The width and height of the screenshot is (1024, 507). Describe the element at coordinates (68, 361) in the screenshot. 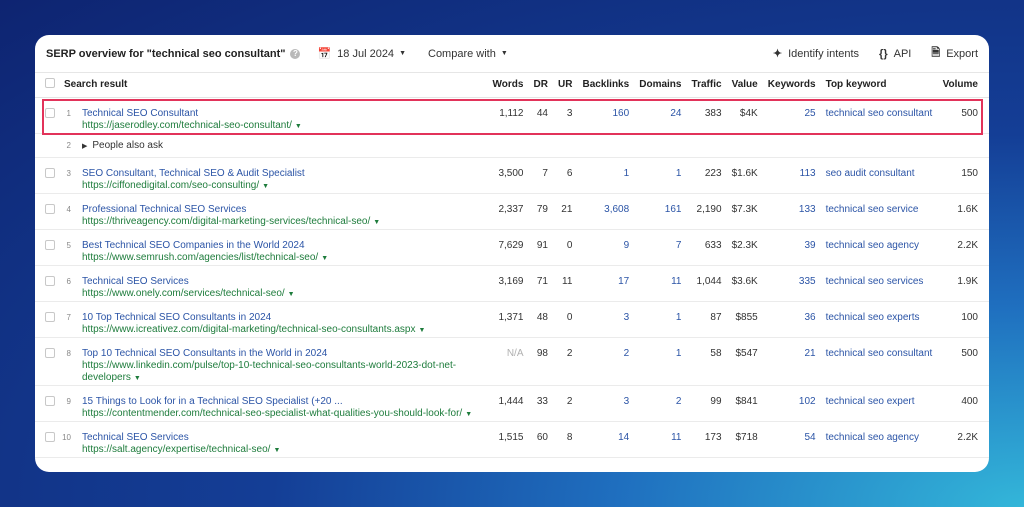

I see `position: 8` at that location.